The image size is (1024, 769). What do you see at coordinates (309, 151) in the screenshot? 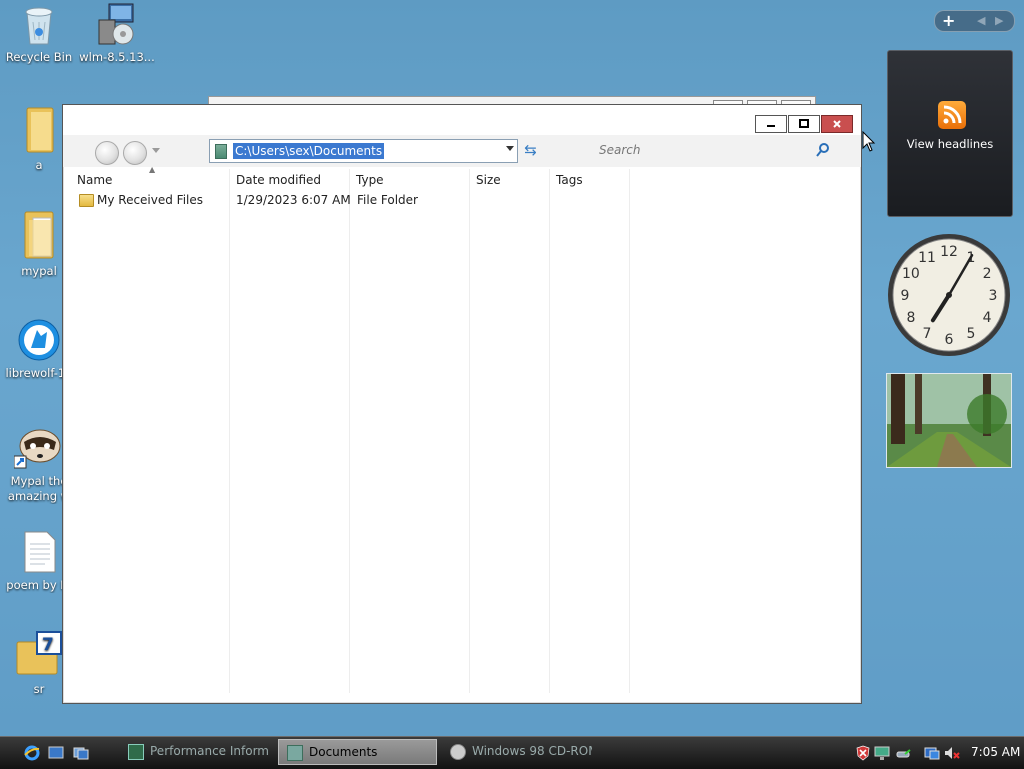
I see `address-text: C:\Users\sex\Documents` at bounding box center [309, 151].